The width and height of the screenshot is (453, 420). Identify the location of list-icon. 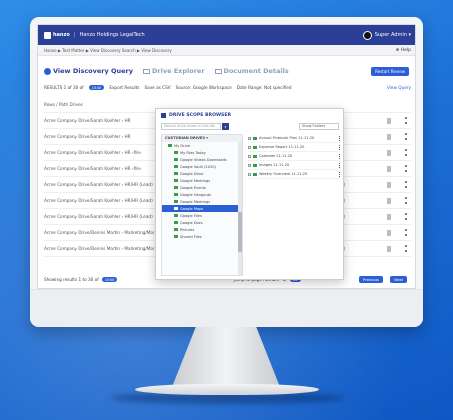
(146, 71).